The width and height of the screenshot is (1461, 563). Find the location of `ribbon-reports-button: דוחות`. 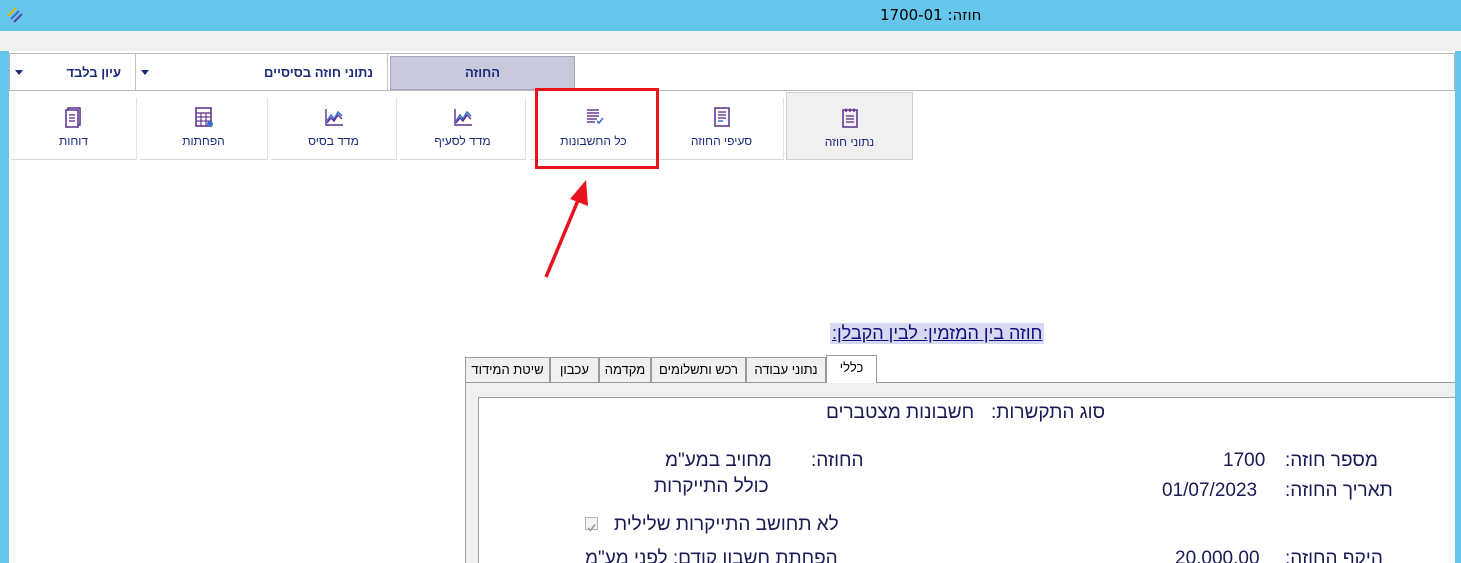

ribbon-reports-button: דוחות is located at coordinates (74, 129).